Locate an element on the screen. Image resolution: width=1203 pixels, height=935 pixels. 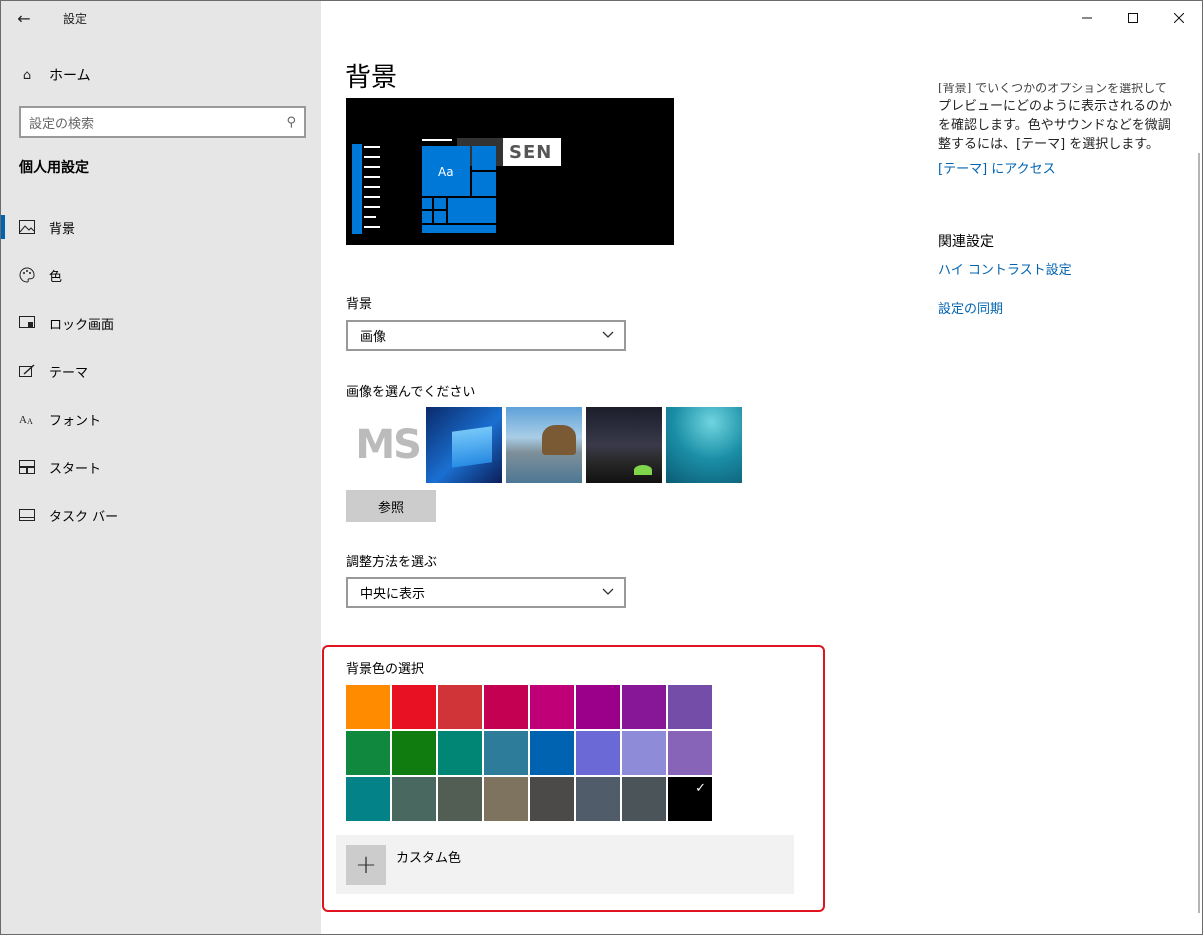
background-dropdown: 画像 is located at coordinates (486, 335).